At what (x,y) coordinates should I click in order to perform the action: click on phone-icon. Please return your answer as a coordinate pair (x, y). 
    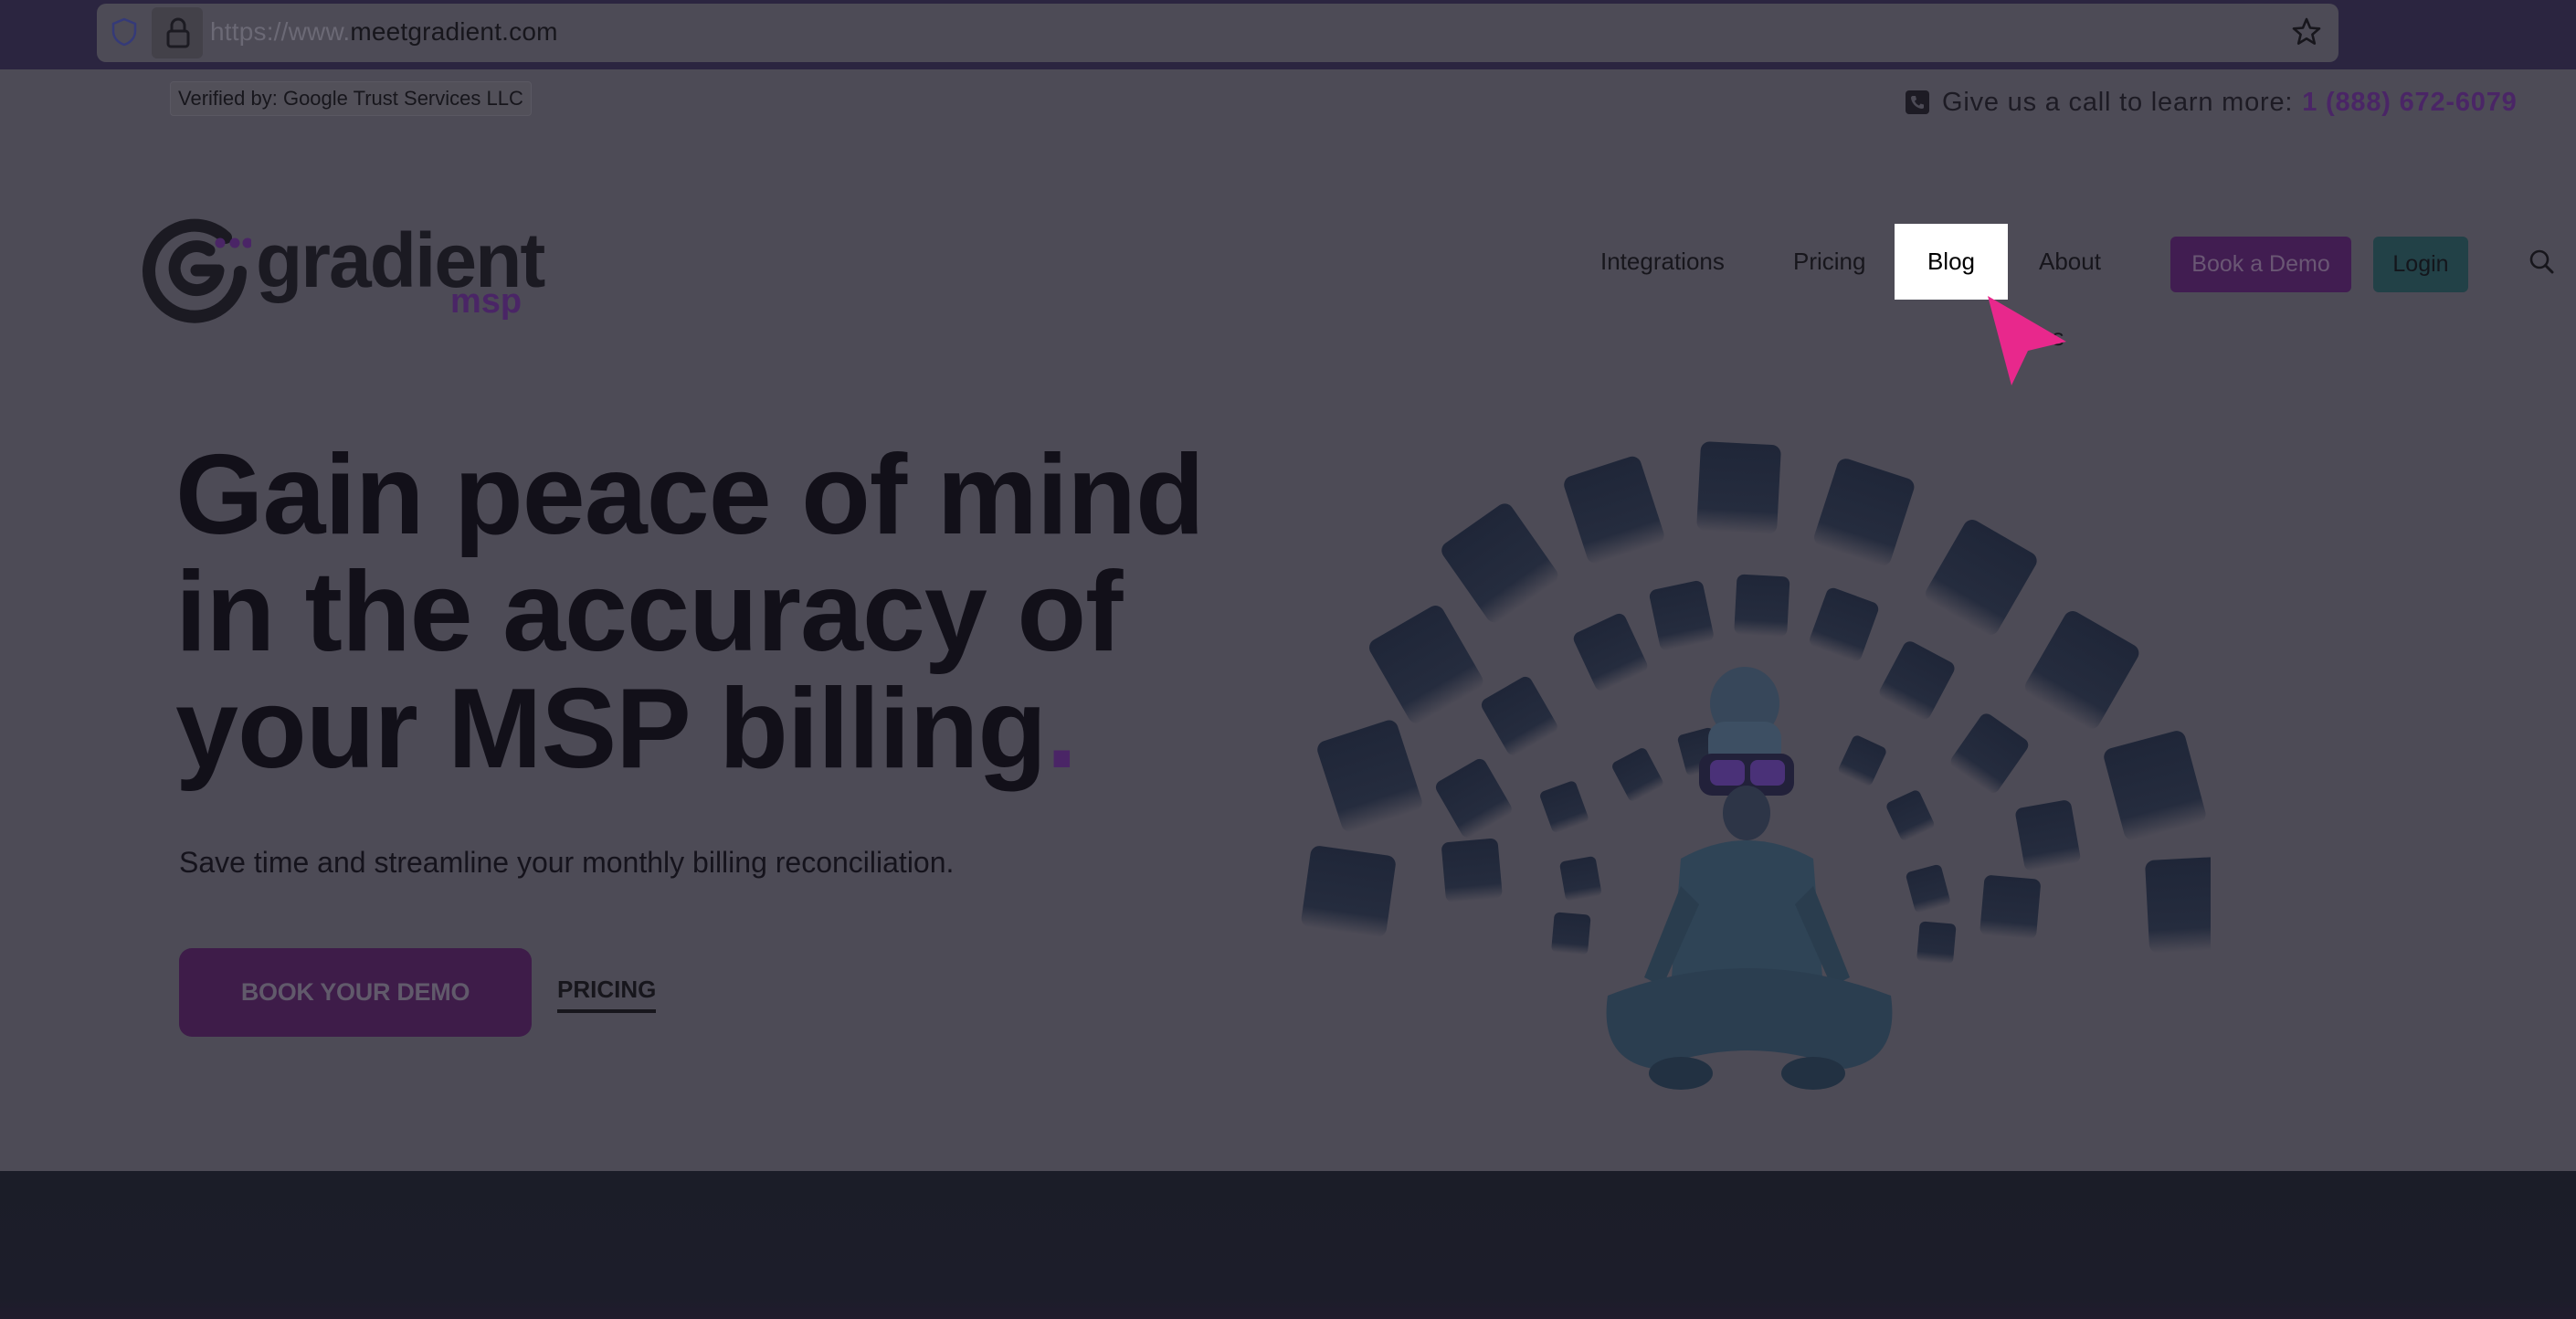
    Looking at the image, I should click on (1918, 102).